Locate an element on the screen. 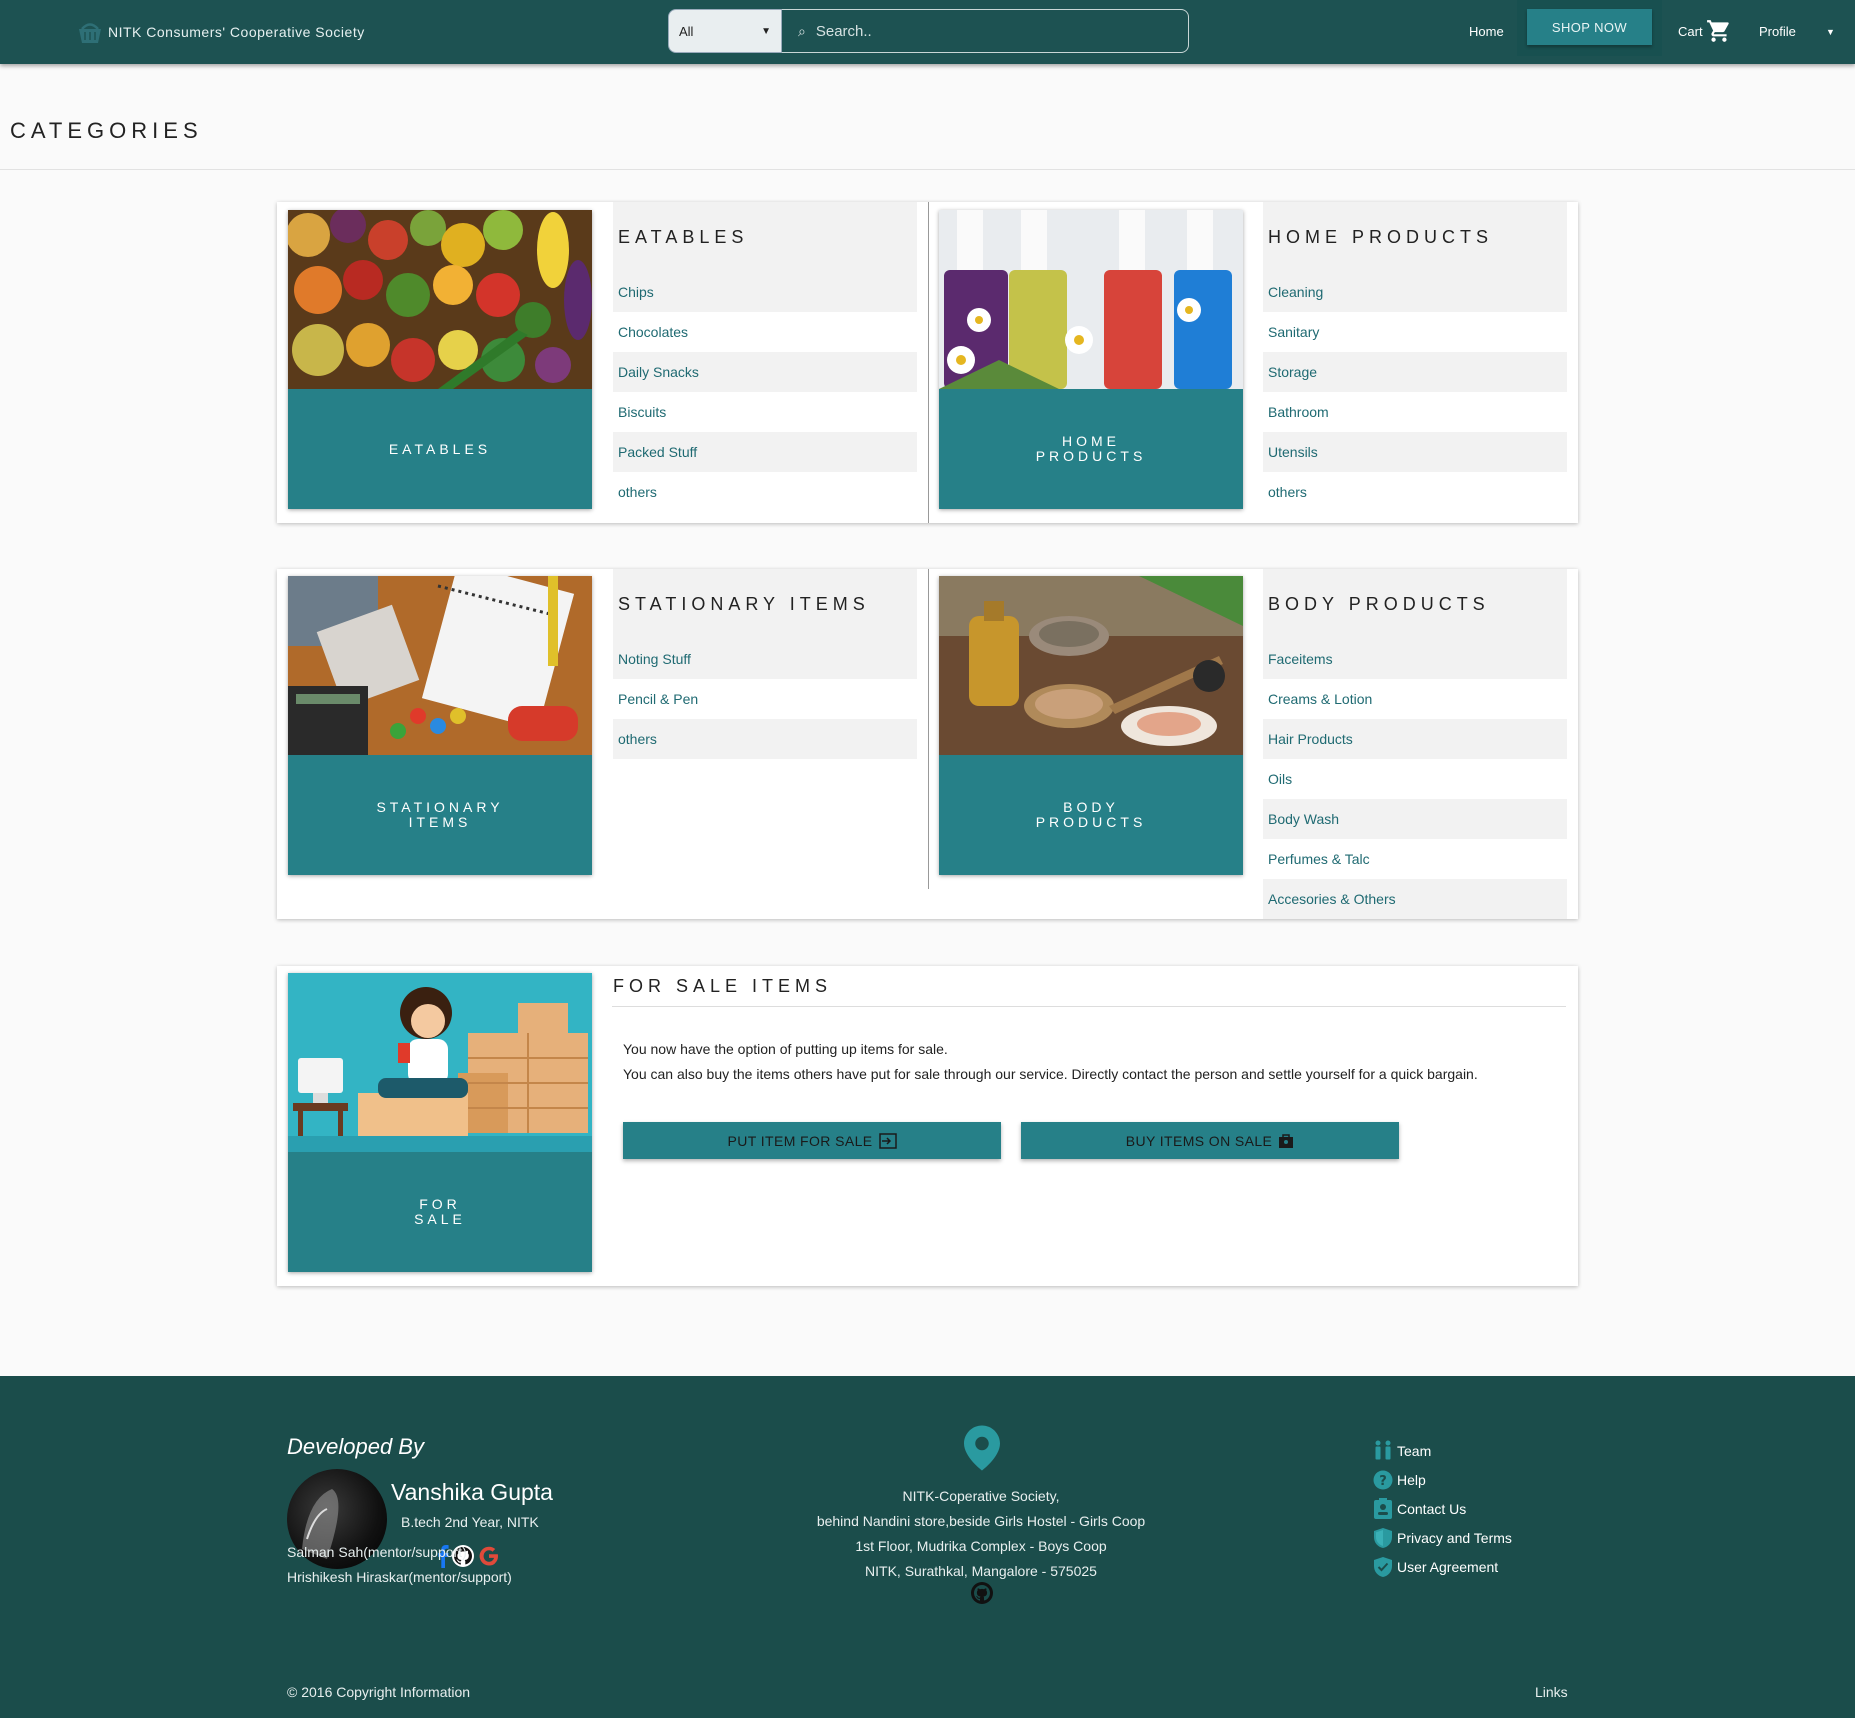 Image resolution: width=1855 pixels, height=1718 pixels. footer-link-team: Team is located at coordinates (1442, 1450).